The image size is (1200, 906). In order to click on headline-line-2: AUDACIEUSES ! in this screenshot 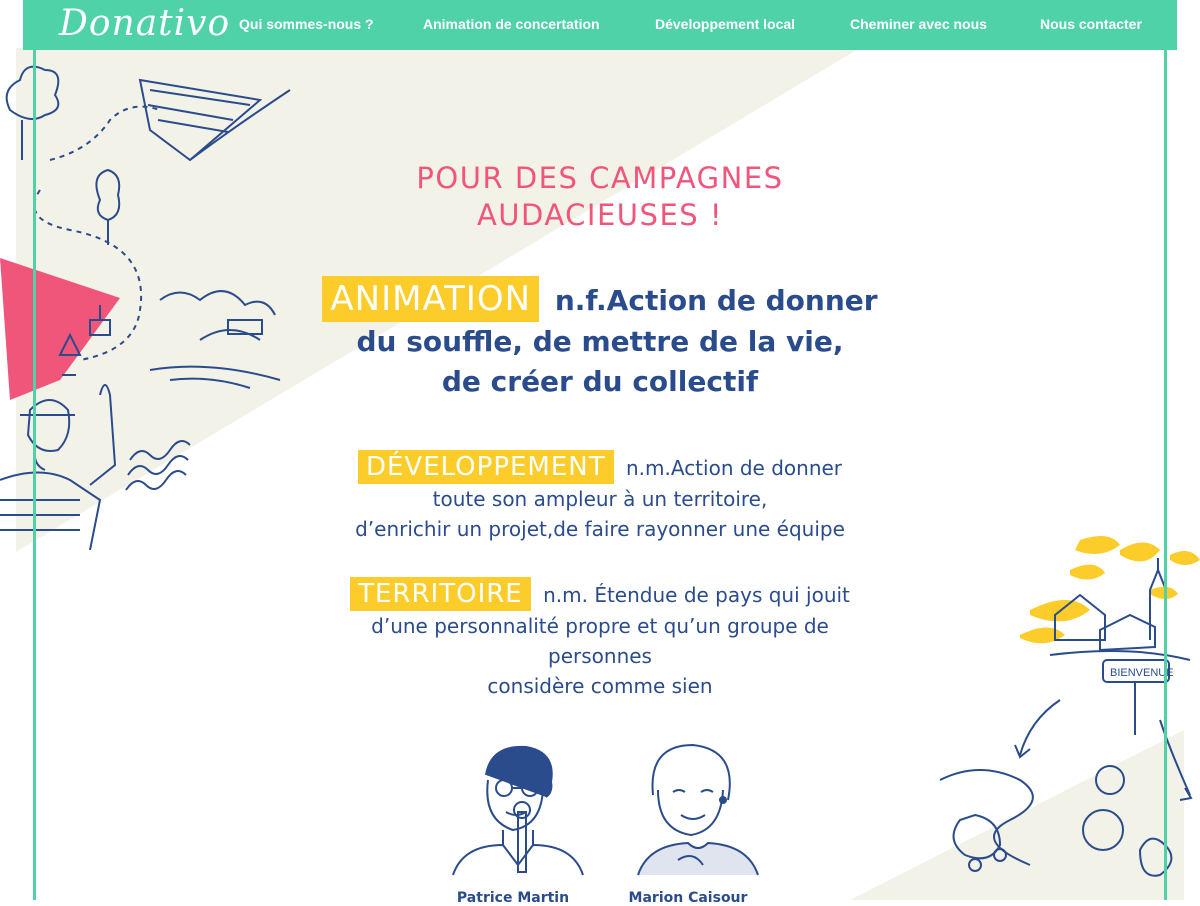, I will do `click(600, 215)`.